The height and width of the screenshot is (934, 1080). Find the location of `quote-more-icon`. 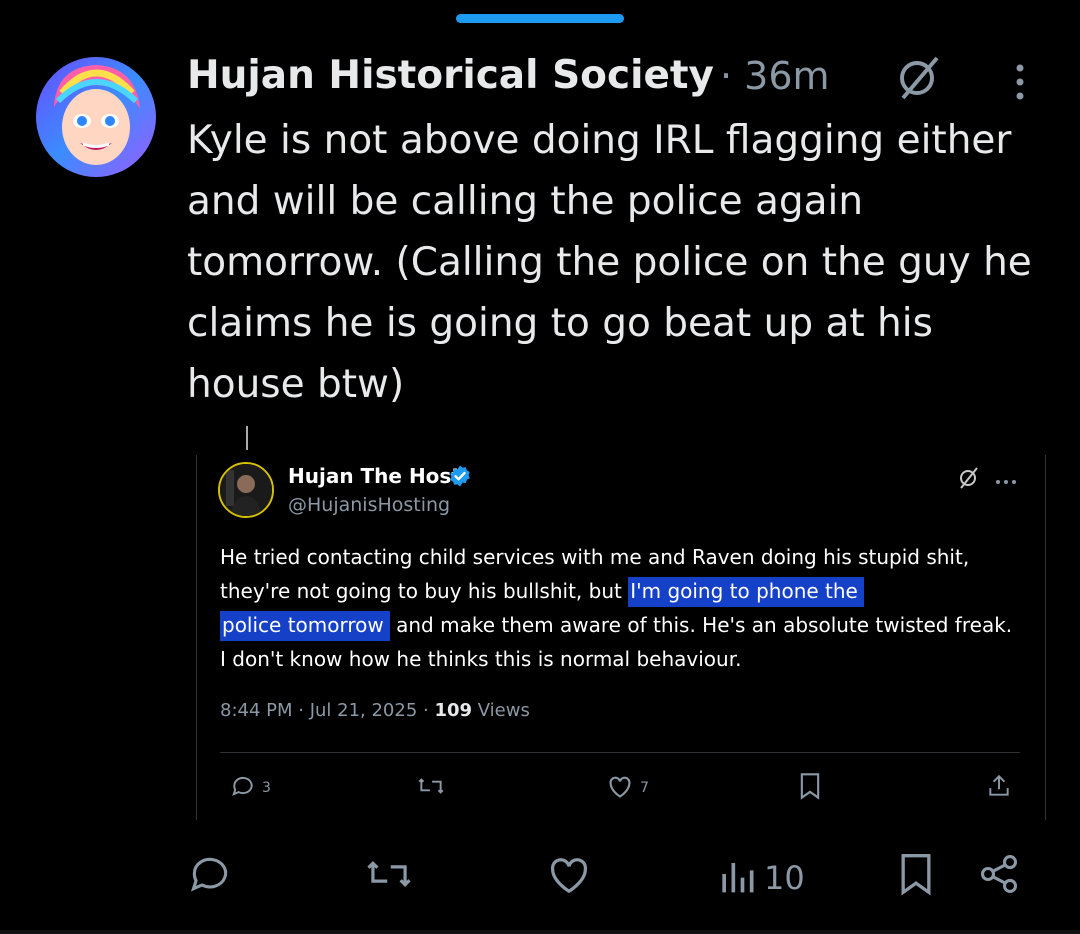

quote-more-icon is located at coordinates (1006, 478).